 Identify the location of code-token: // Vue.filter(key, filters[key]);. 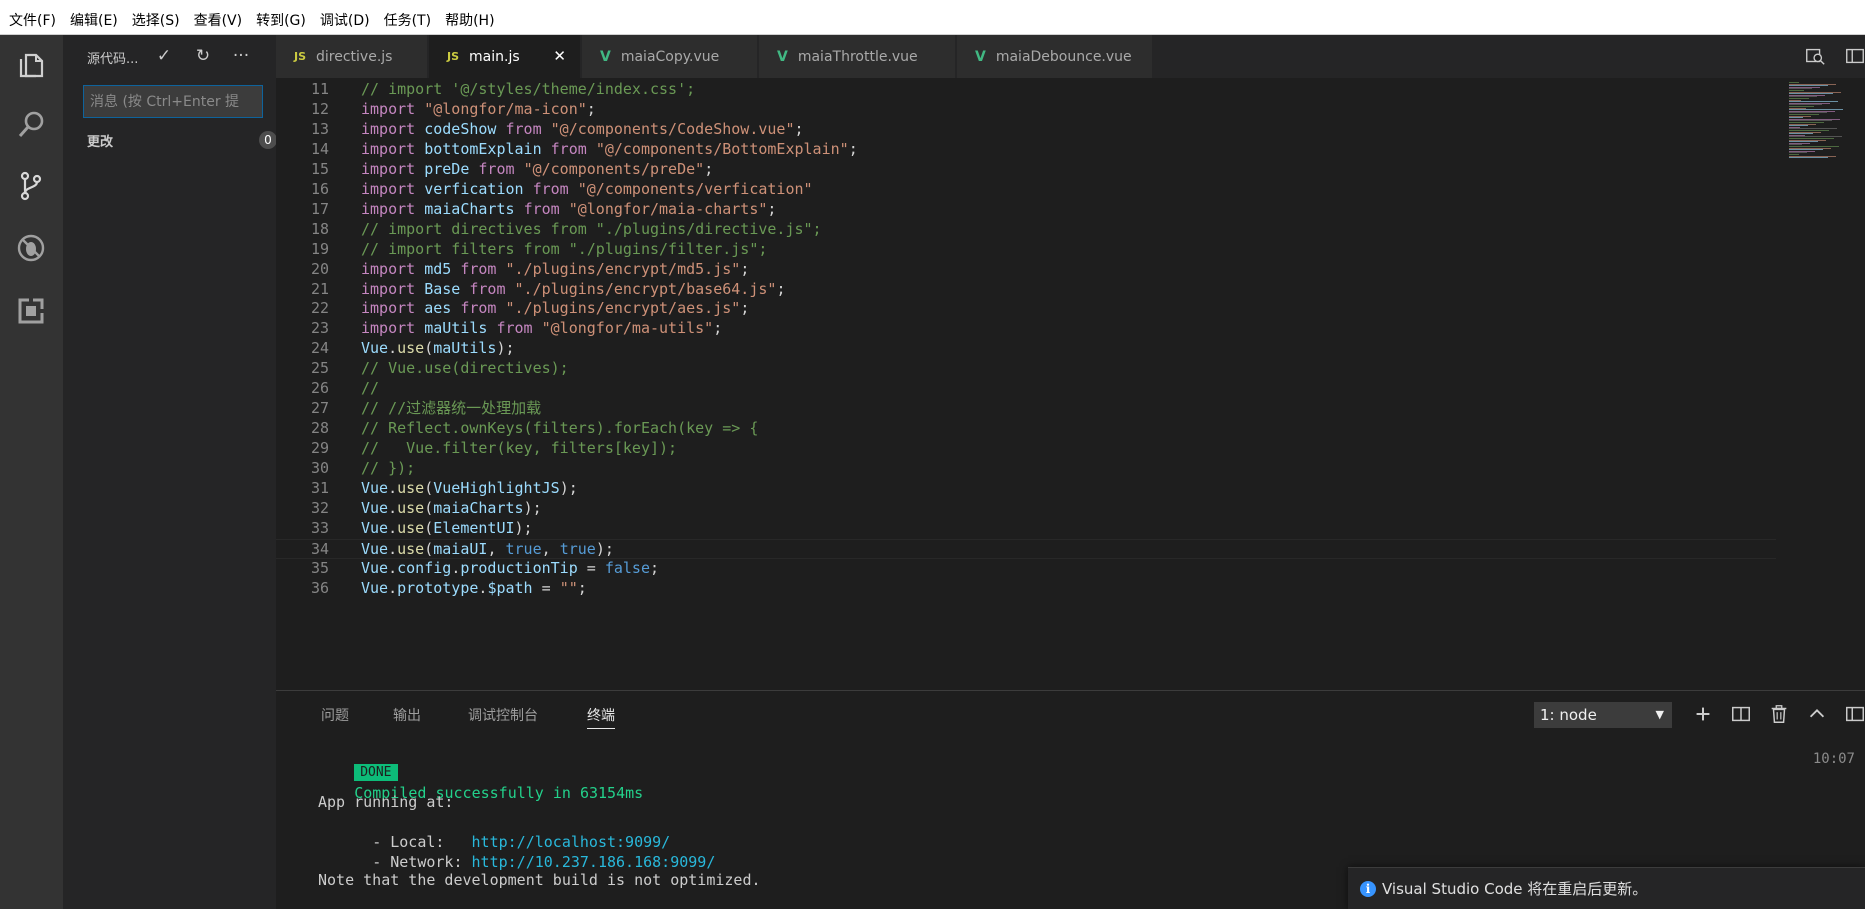
(519, 448).